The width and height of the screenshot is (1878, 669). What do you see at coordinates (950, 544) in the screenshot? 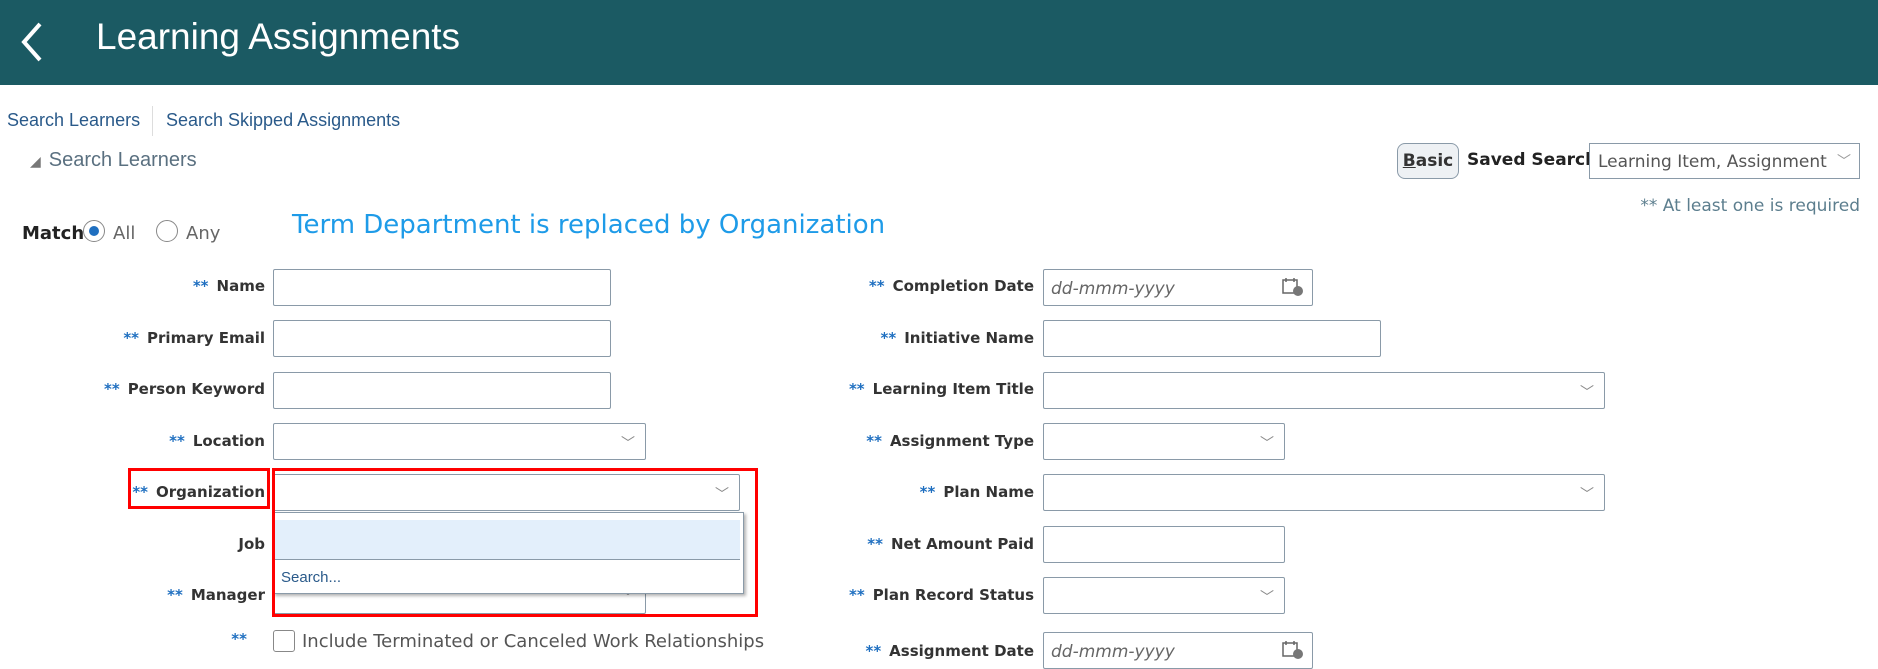
I see `net-amount-paid-label: ** Net Amount Paid` at bounding box center [950, 544].